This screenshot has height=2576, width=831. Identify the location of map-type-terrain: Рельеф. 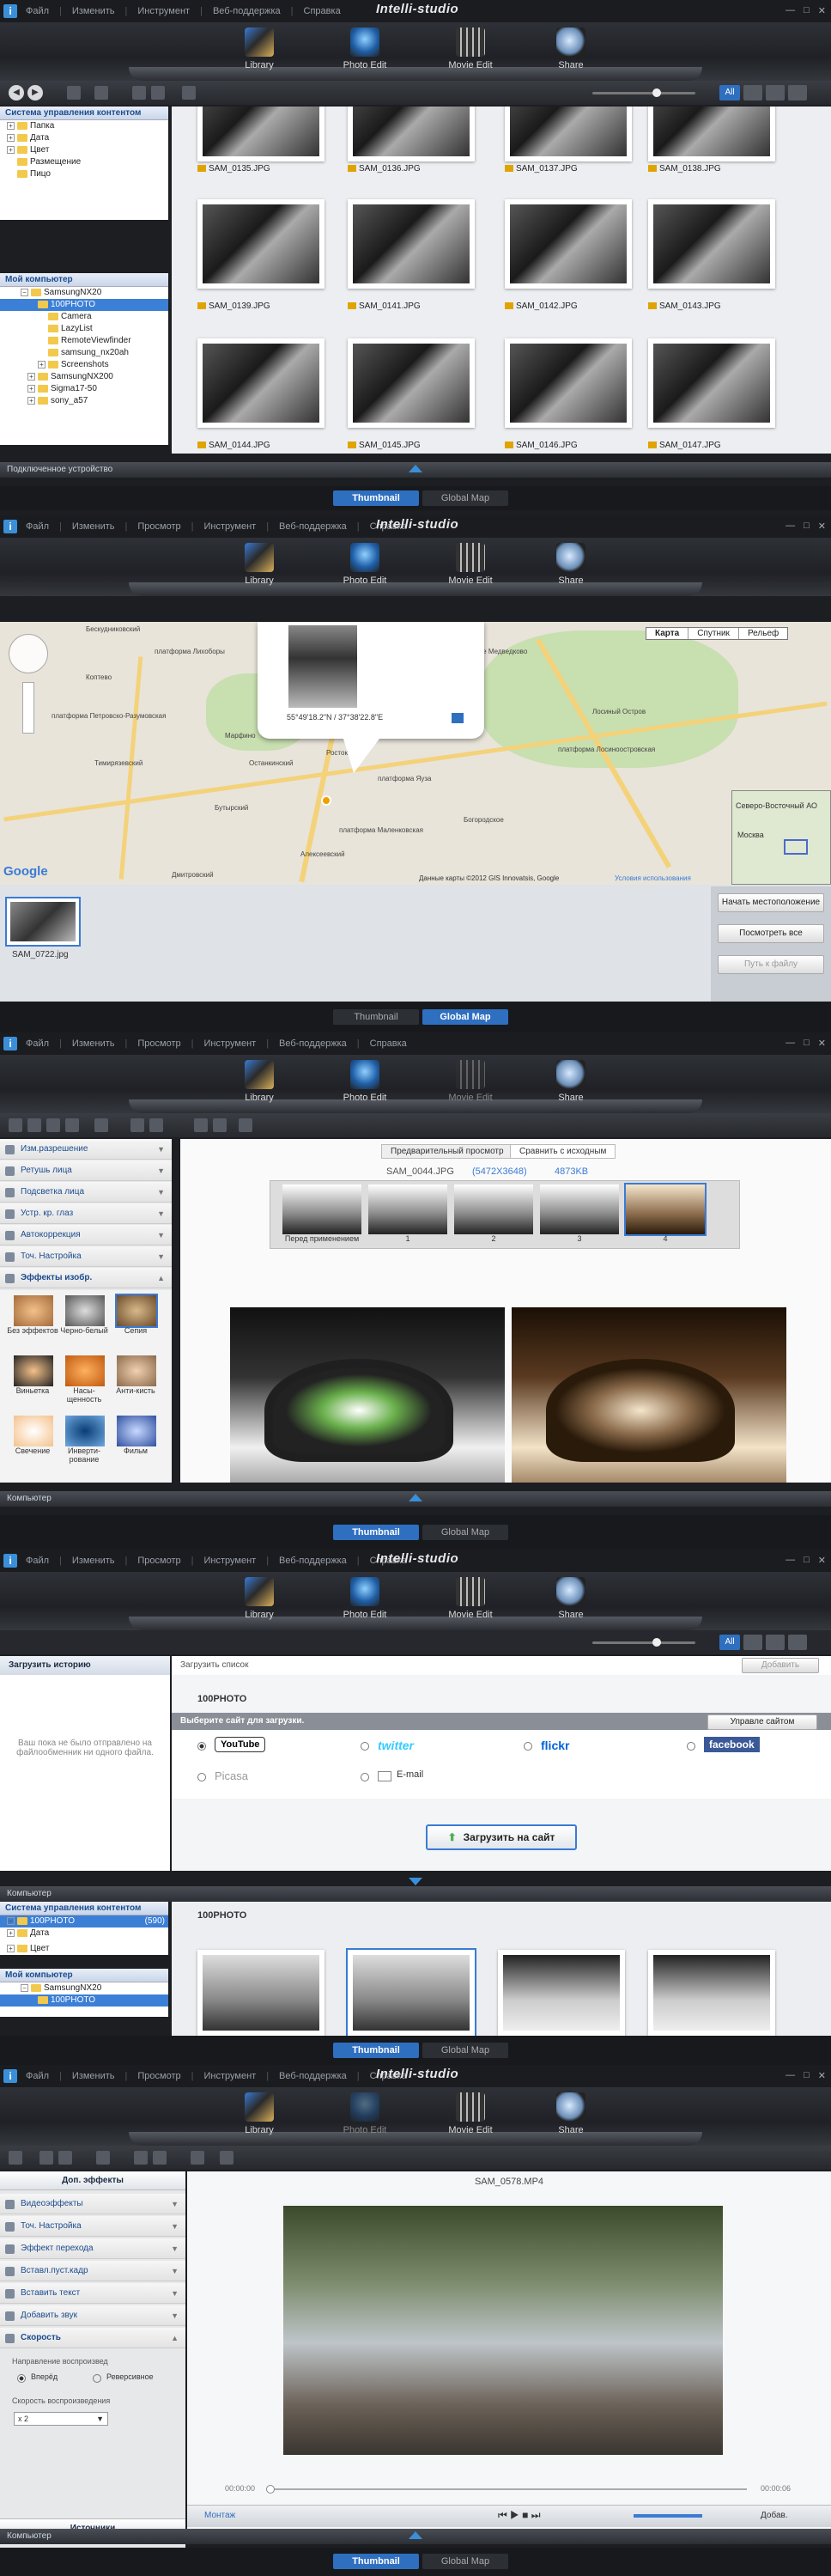
(763, 633).